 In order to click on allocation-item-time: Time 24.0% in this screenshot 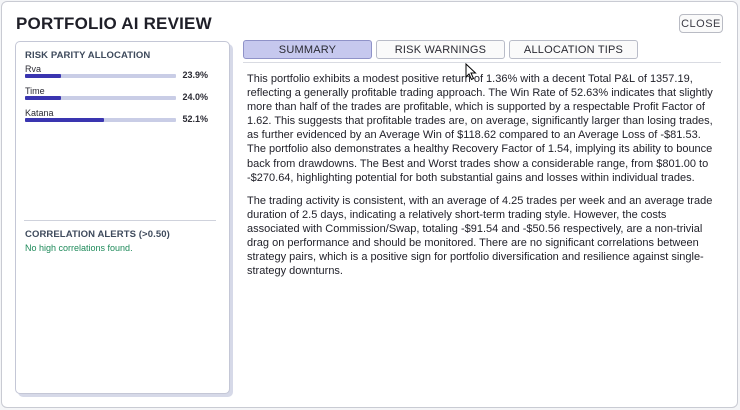, I will do `click(116, 97)`.